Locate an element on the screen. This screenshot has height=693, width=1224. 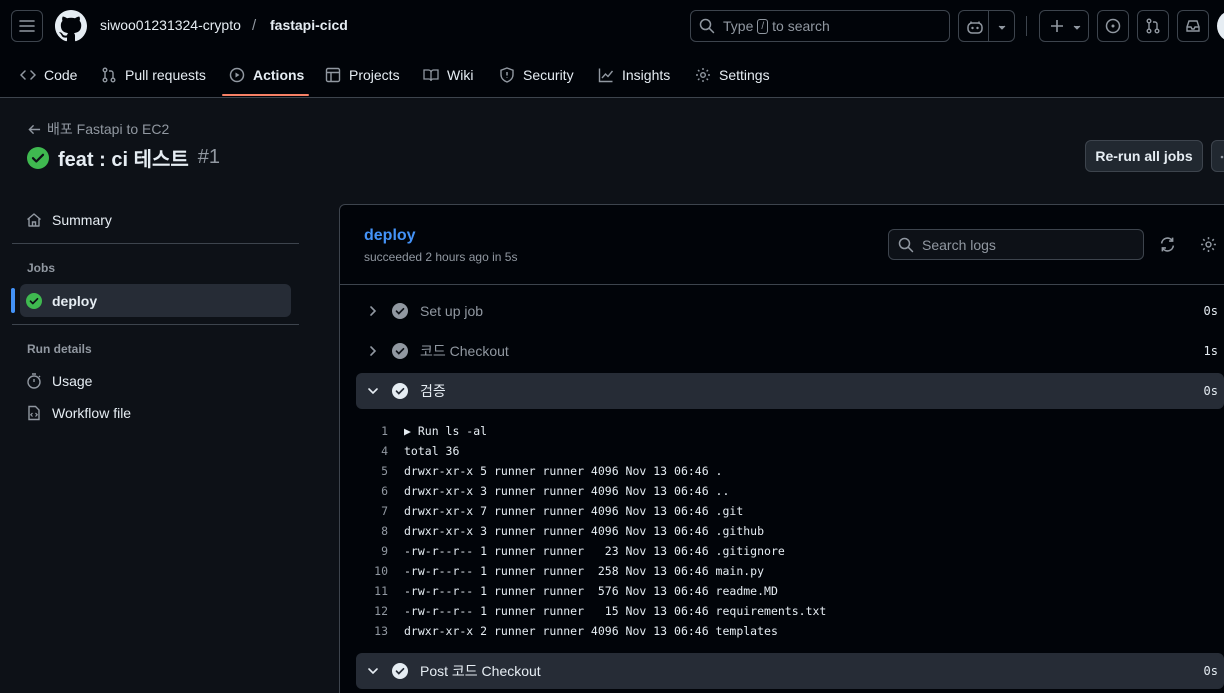
create-new-button is located at coordinates (1064, 26).